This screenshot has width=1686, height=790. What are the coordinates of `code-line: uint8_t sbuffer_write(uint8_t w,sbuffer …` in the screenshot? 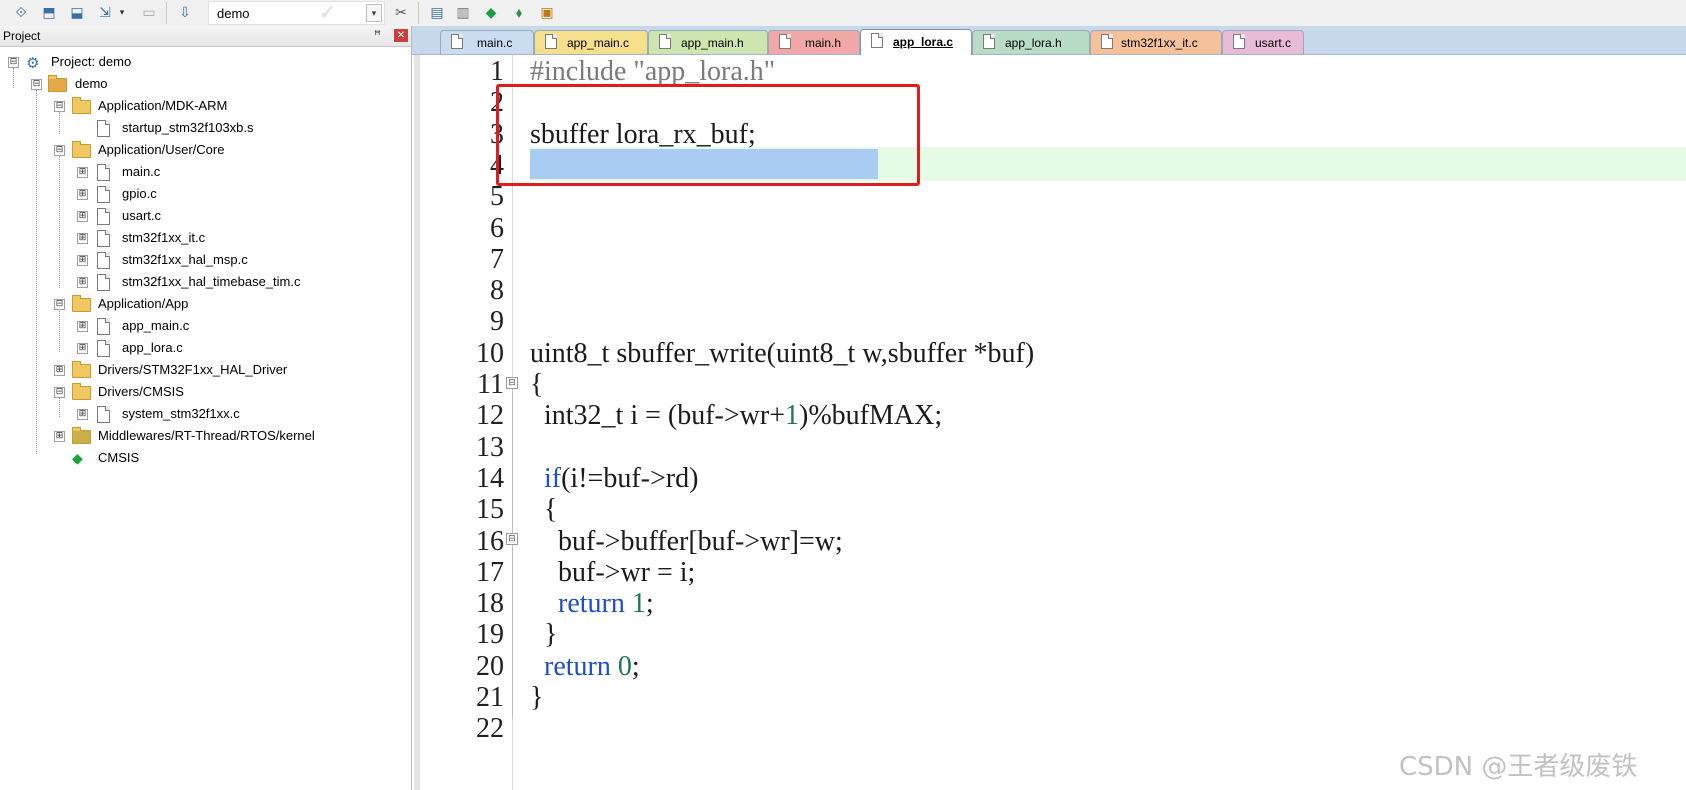 It's located at (782, 354).